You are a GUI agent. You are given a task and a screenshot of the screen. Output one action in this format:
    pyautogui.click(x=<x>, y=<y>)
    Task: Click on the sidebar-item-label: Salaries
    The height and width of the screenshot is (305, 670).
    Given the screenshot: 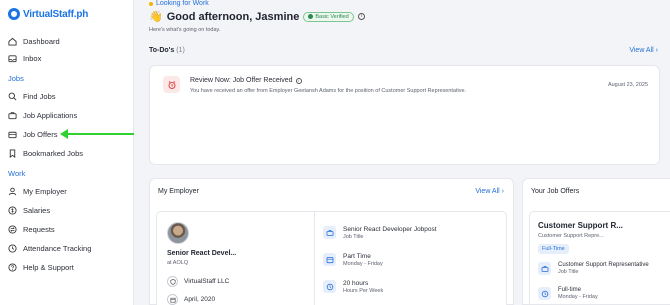 What is the action you would take?
    pyautogui.click(x=37, y=210)
    